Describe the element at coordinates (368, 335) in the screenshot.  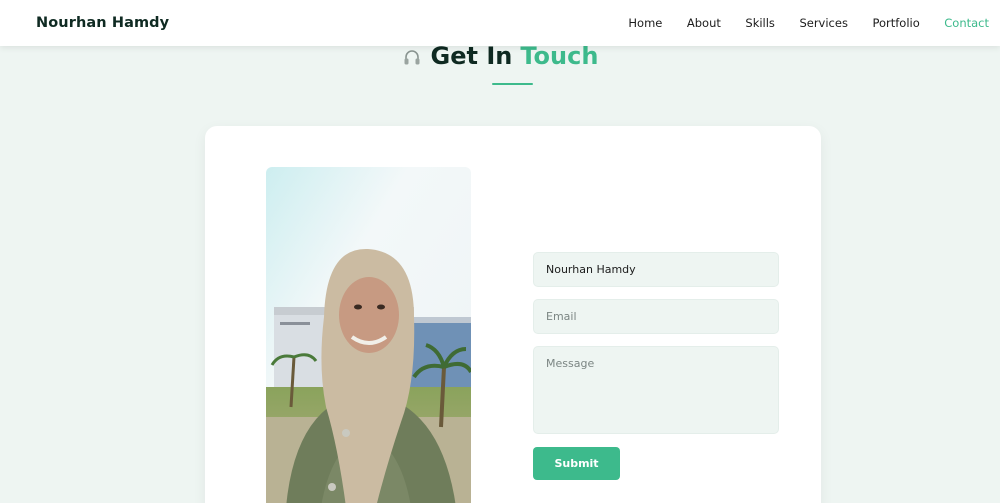
I see `profile-photo` at that location.